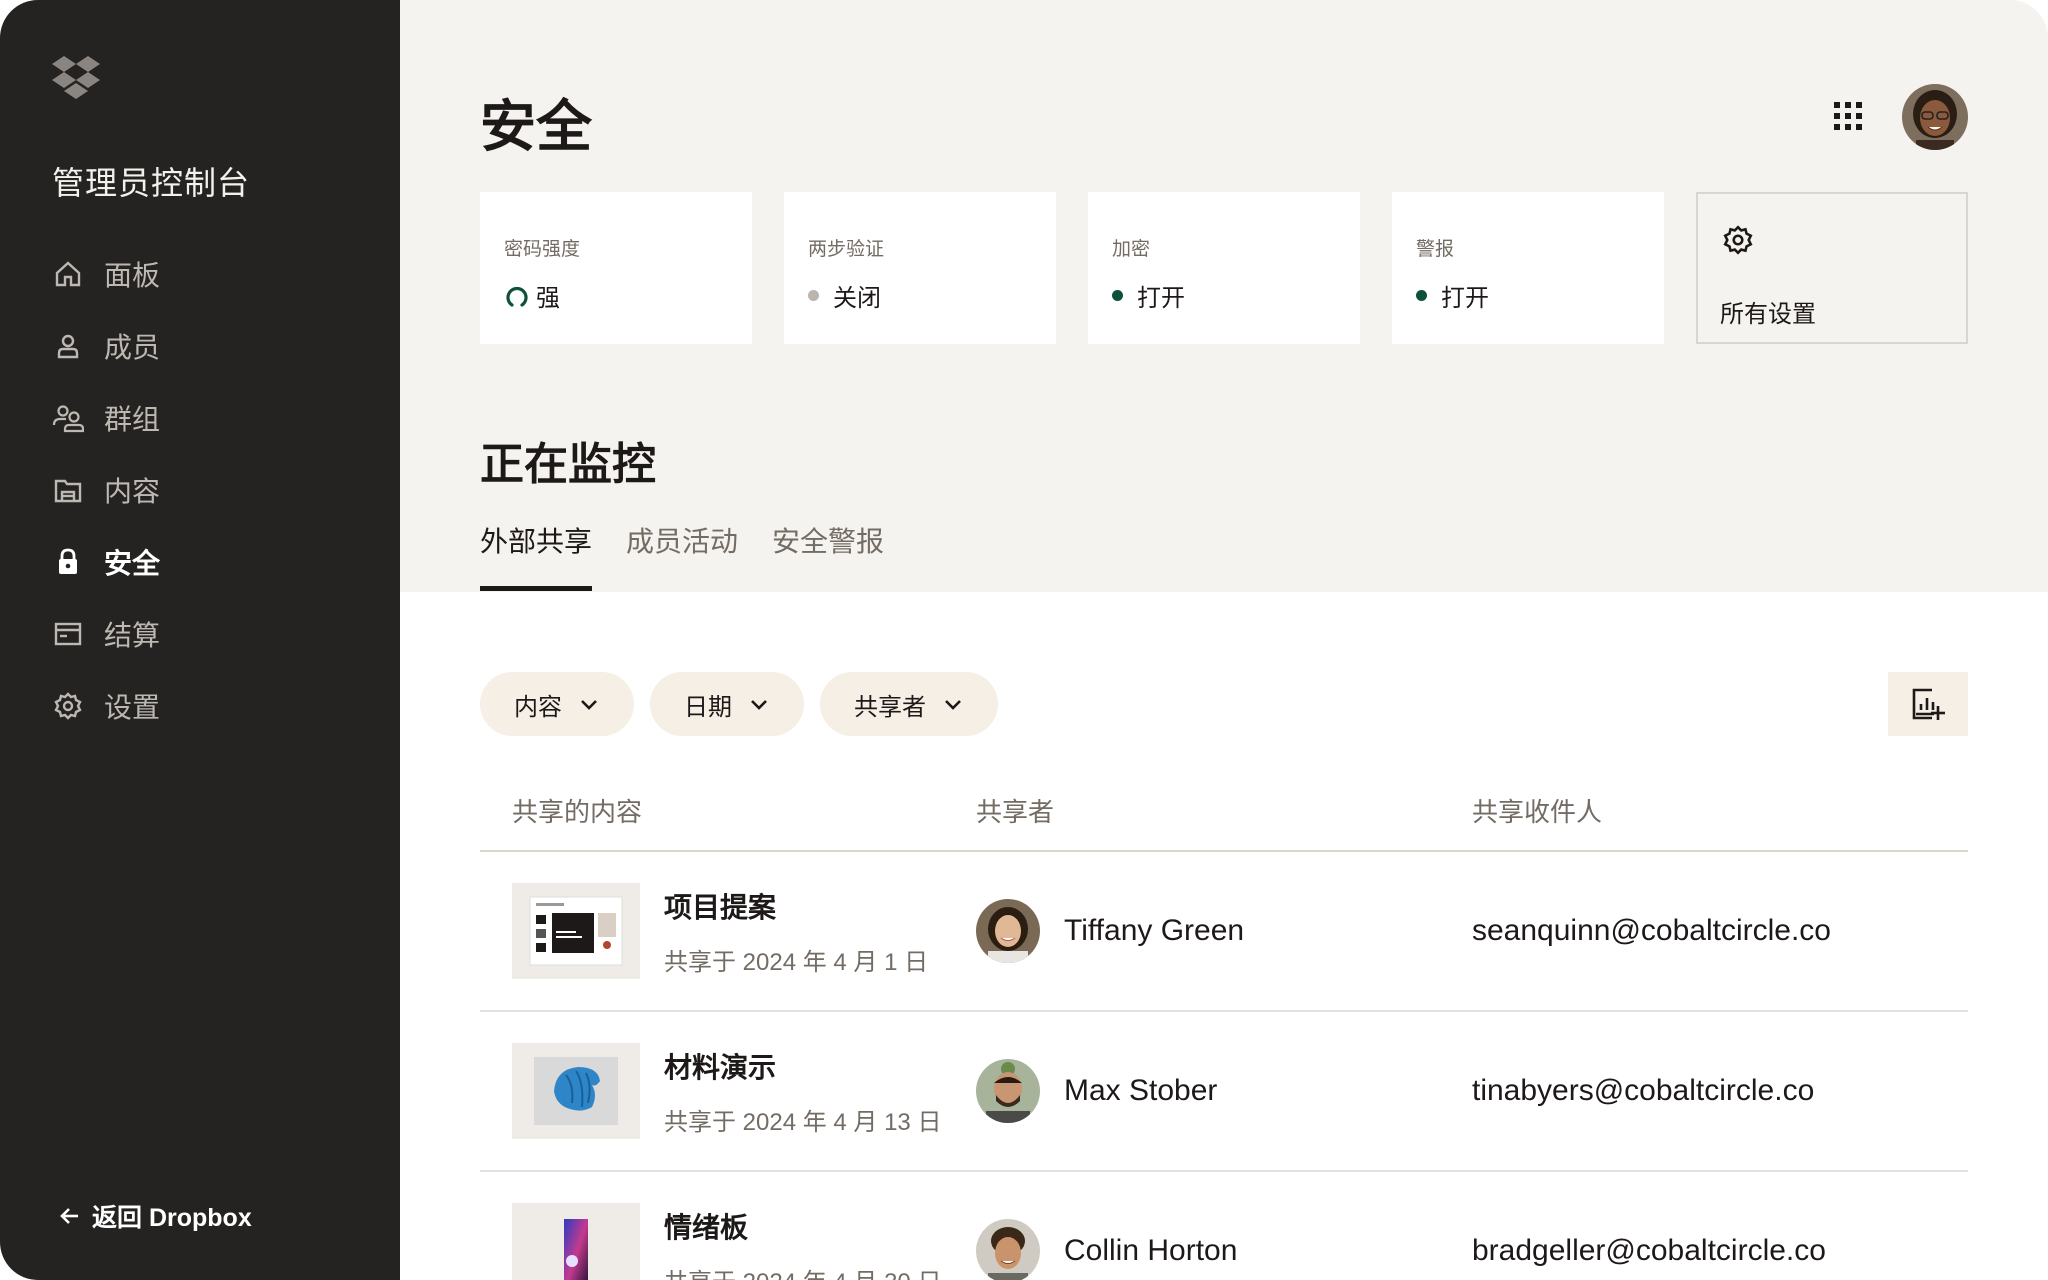 This screenshot has height=1280, width=2048. Describe the element at coordinates (890, 707) in the screenshot. I see `filter-label: 共享者` at that location.